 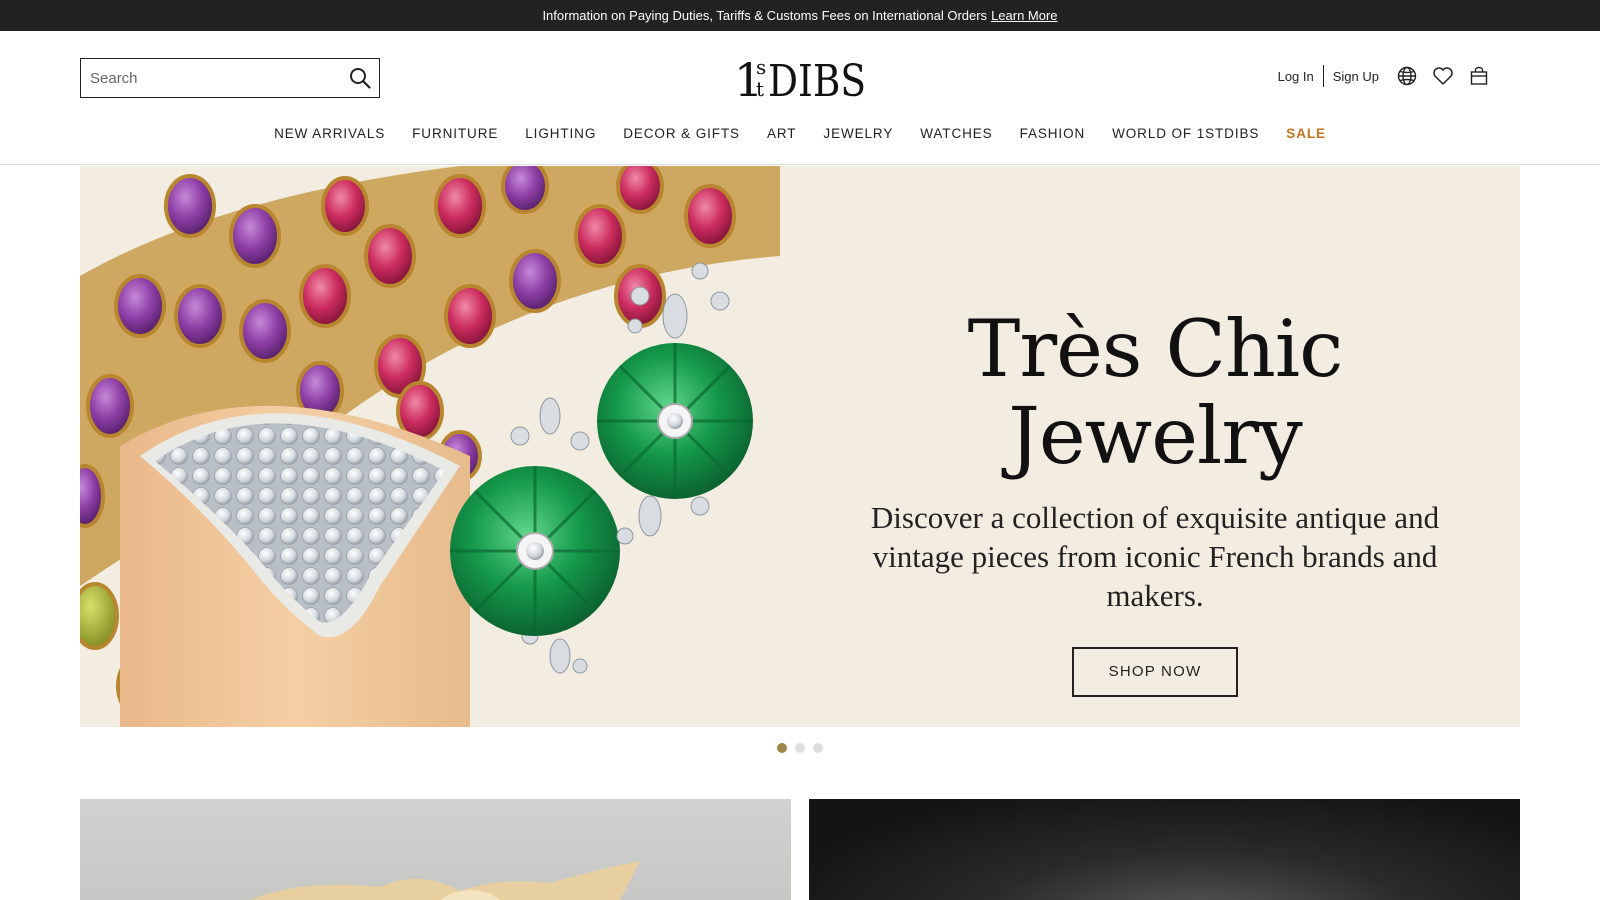 I want to click on svg-text: s, so click(x=761, y=67).